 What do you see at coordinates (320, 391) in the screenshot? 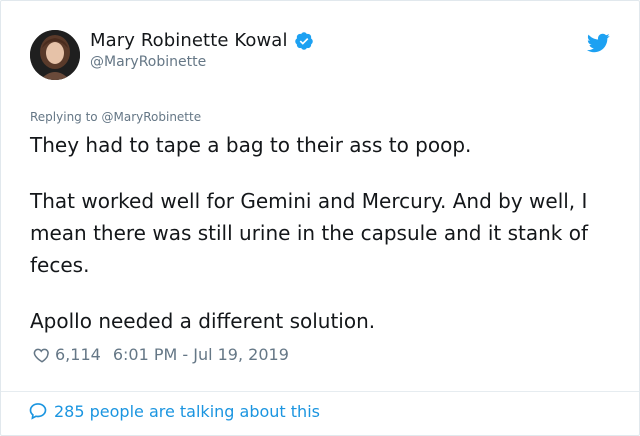
I see `divider` at bounding box center [320, 391].